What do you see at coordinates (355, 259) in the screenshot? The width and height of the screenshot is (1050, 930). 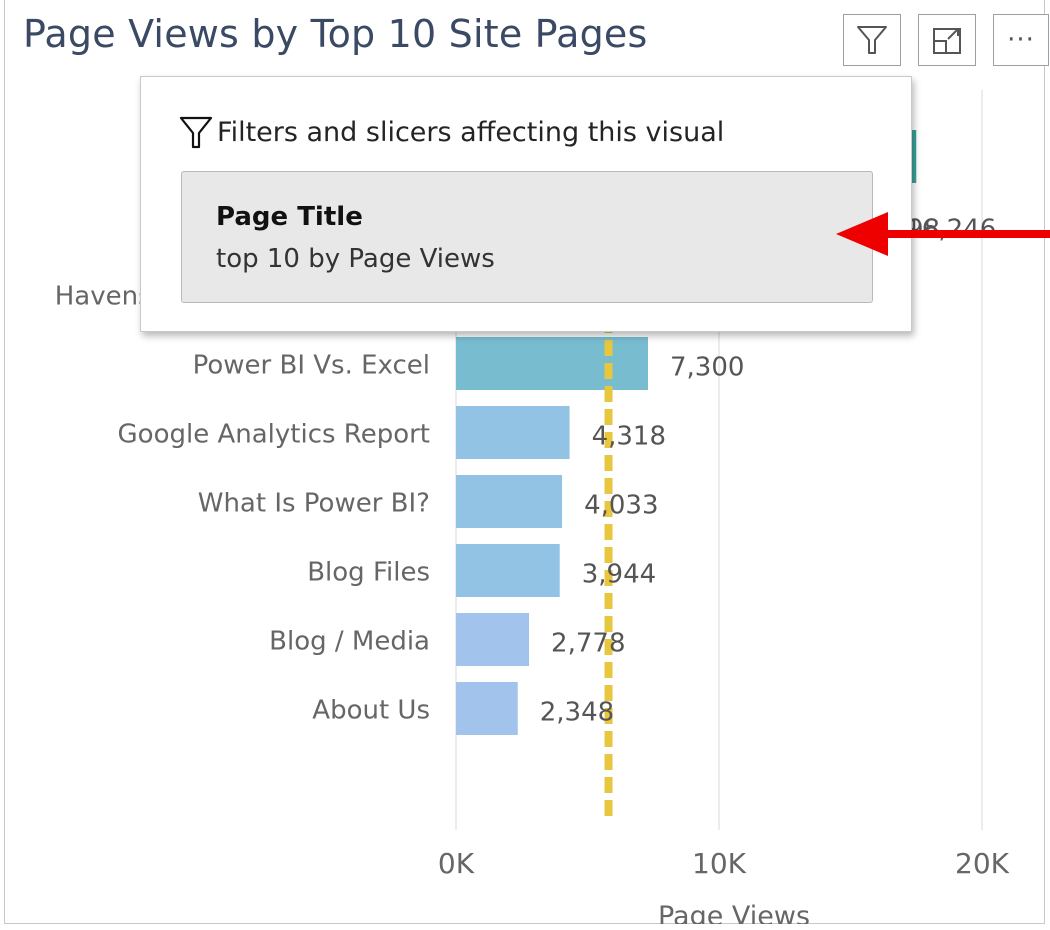 I see `filter-description: top 10 by Page Views` at bounding box center [355, 259].